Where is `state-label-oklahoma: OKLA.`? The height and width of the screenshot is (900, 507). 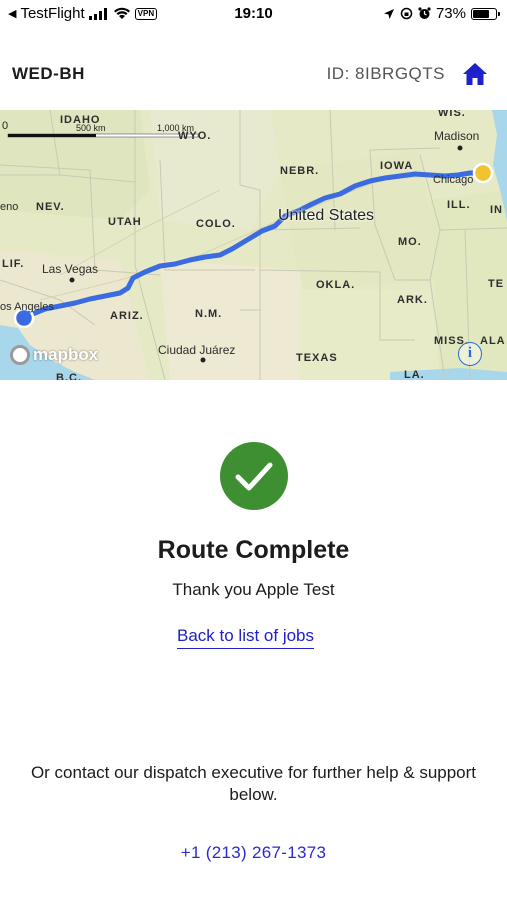
state-label-oklahoma: OKLA. is located at coordinates (336, 285).